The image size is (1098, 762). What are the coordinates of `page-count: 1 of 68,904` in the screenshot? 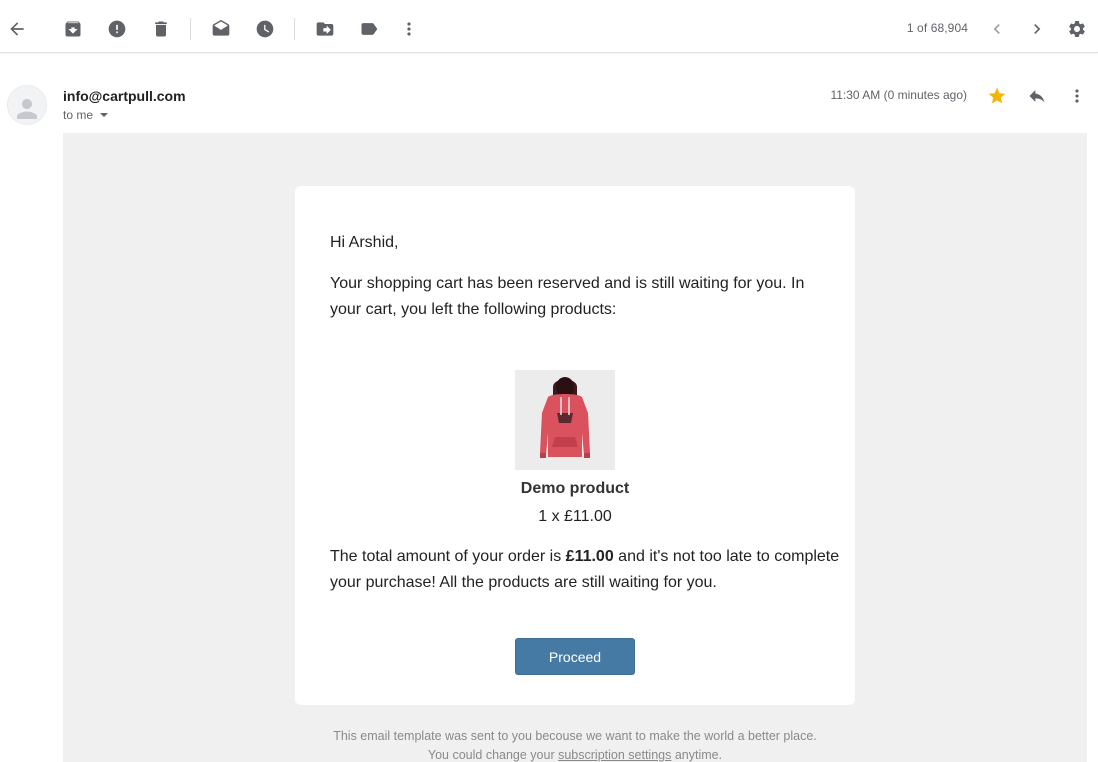 It's located at (937, 28).